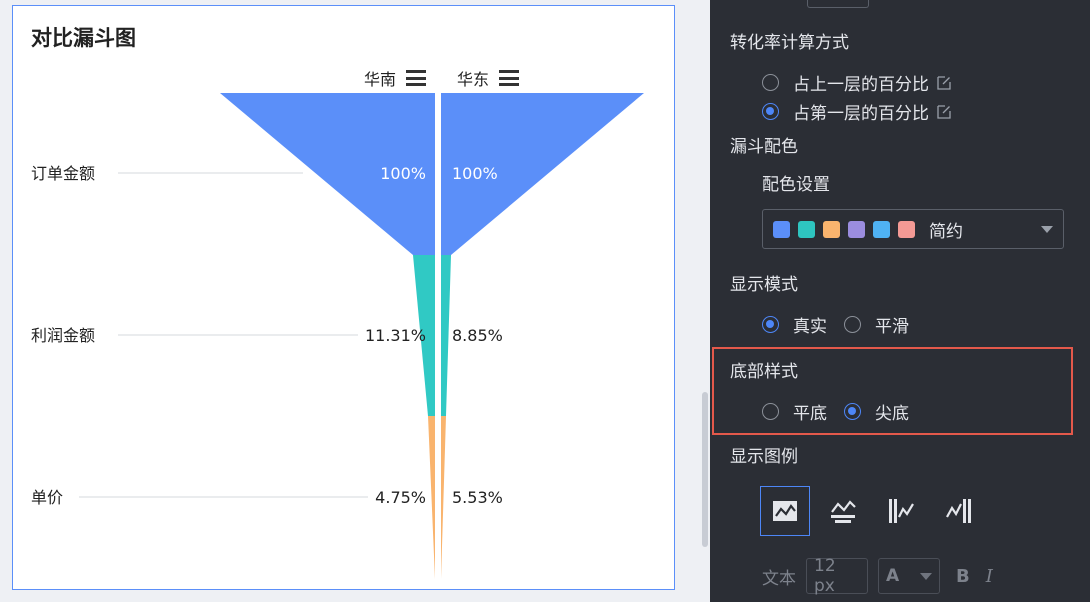  What do you see at coordinates (403, 173) in the screenshot?
I see `data-label-left: 100%` at bounding box center [403, 173].